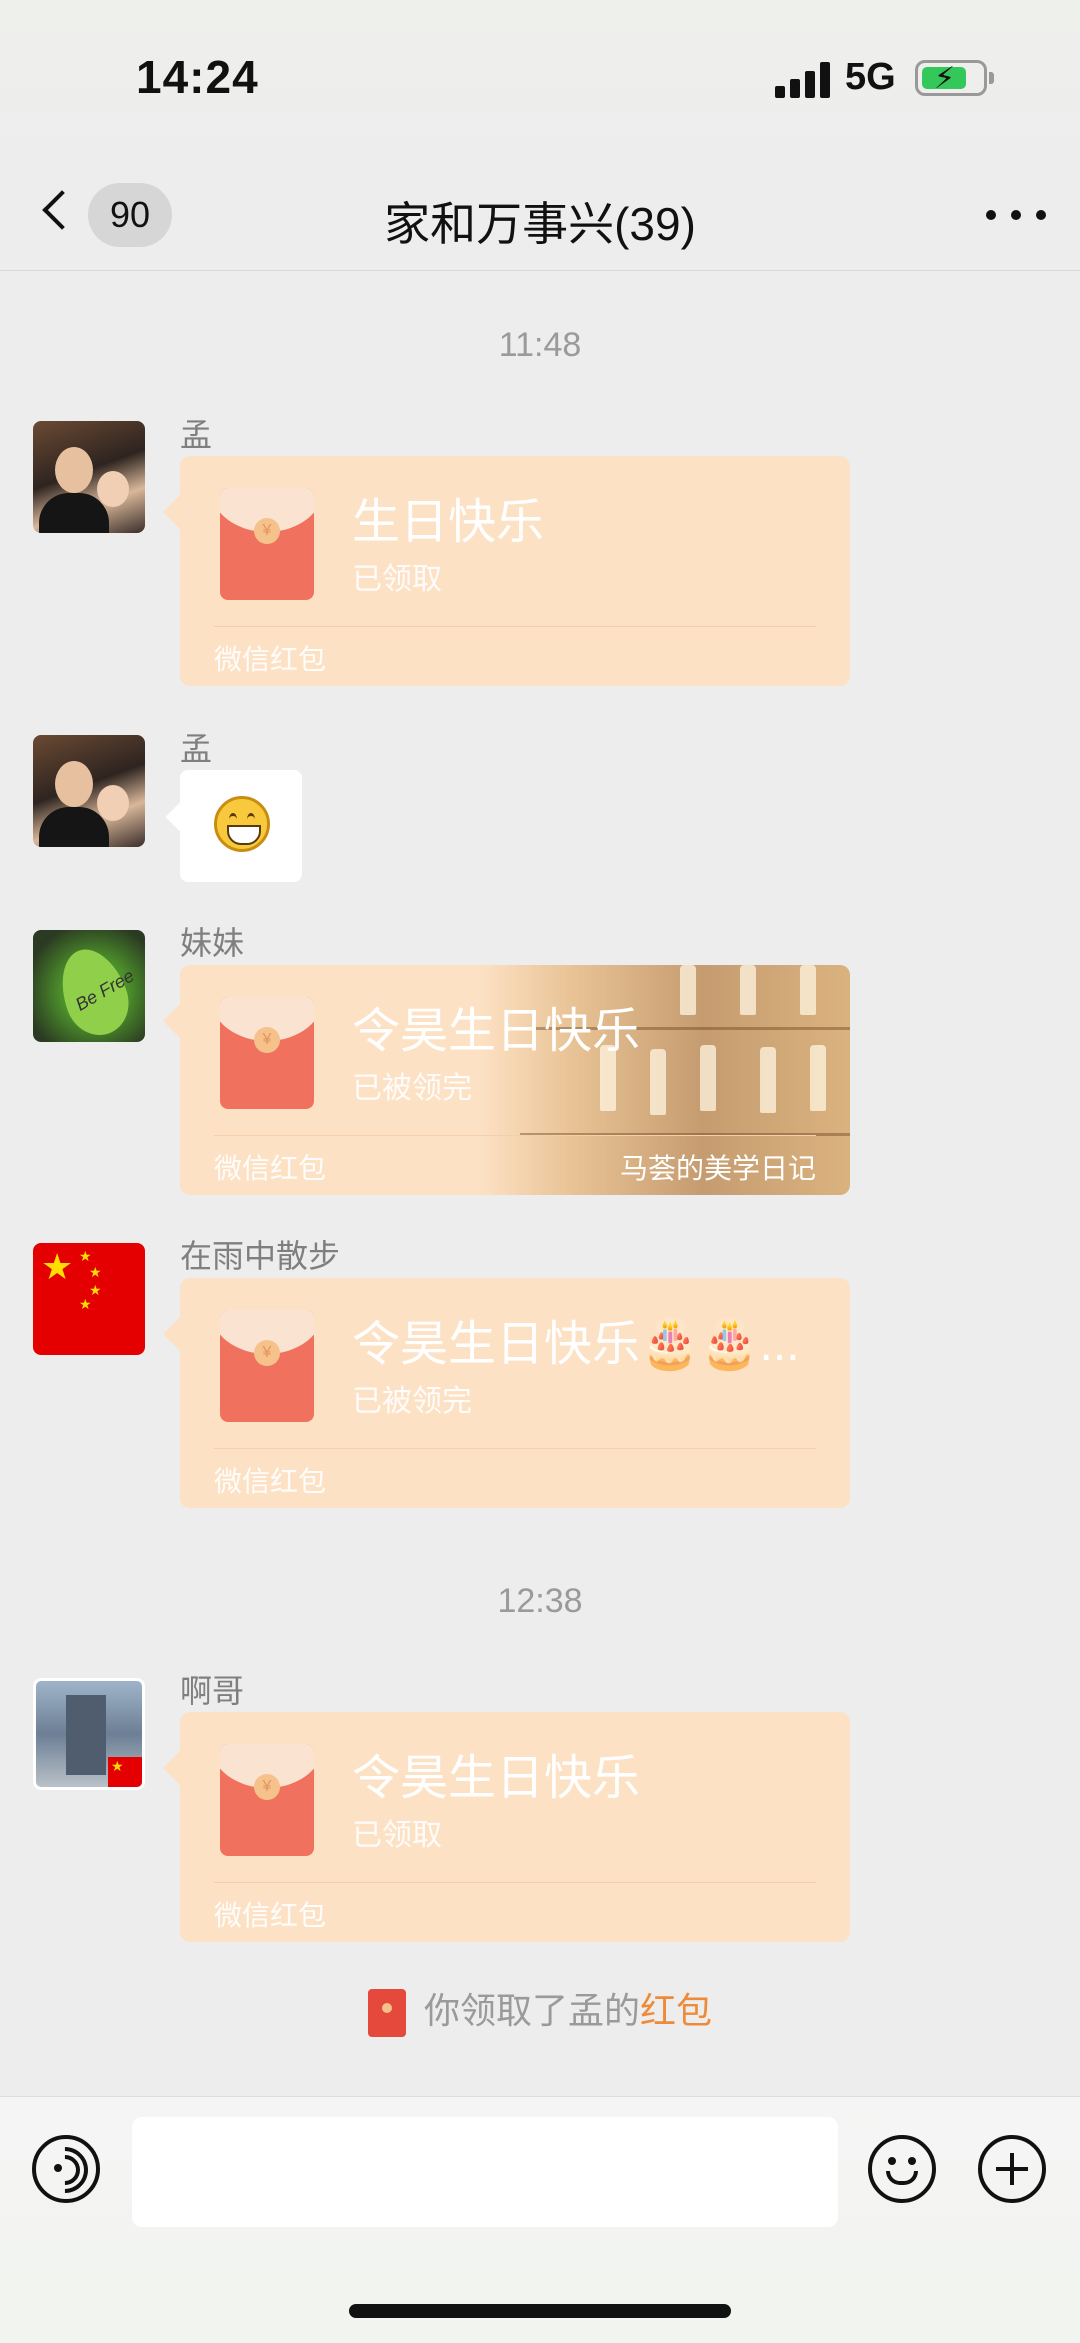 Image resolution: width=1080 pixels, height=2343 pixels. I want to click on status-bar: 14:24 5G ⚡, so click(540, 80).